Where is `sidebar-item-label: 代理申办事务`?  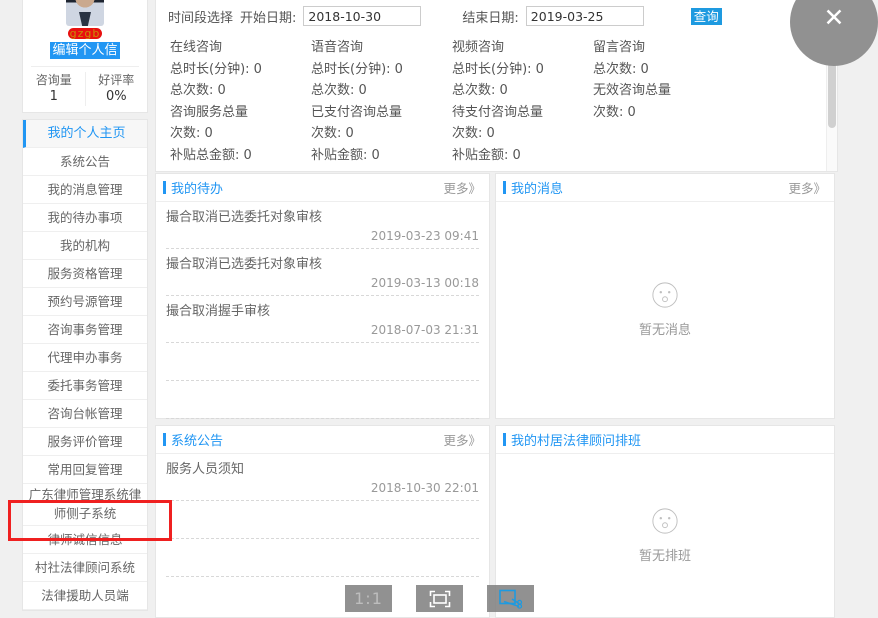
sidebar-item-label: 代理申办事务 is located at coordinates (85, 357).